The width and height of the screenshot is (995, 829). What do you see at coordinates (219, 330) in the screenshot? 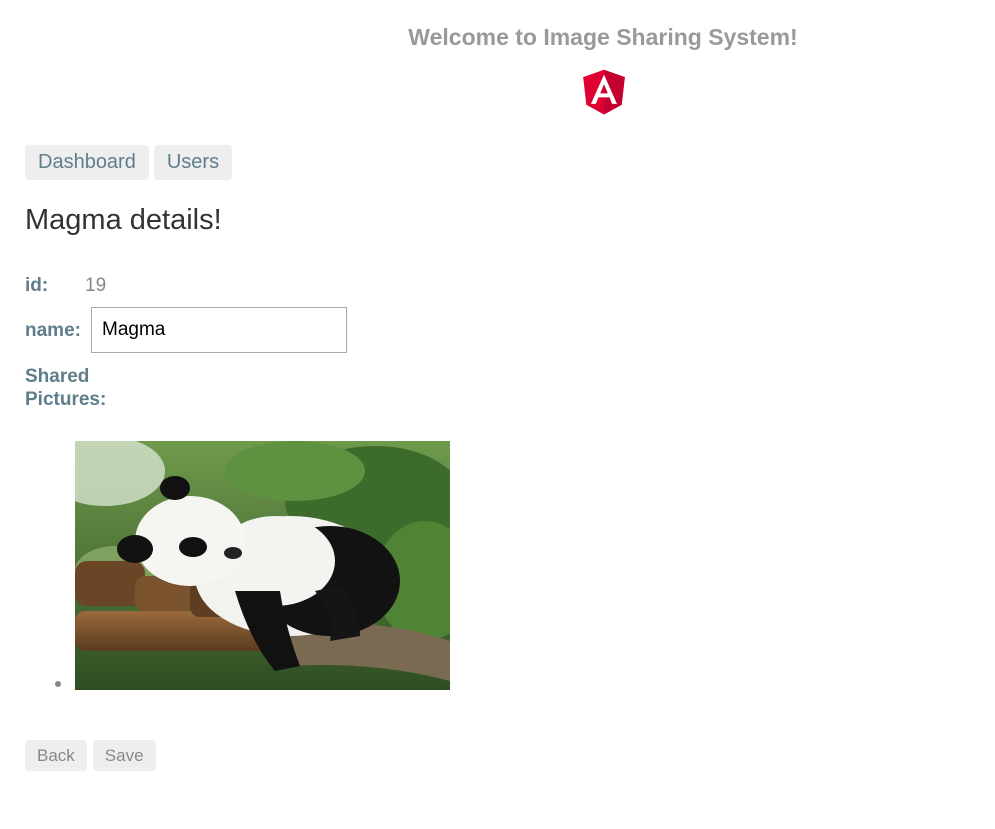
I see `name-input` at bounding box center [219, 330].